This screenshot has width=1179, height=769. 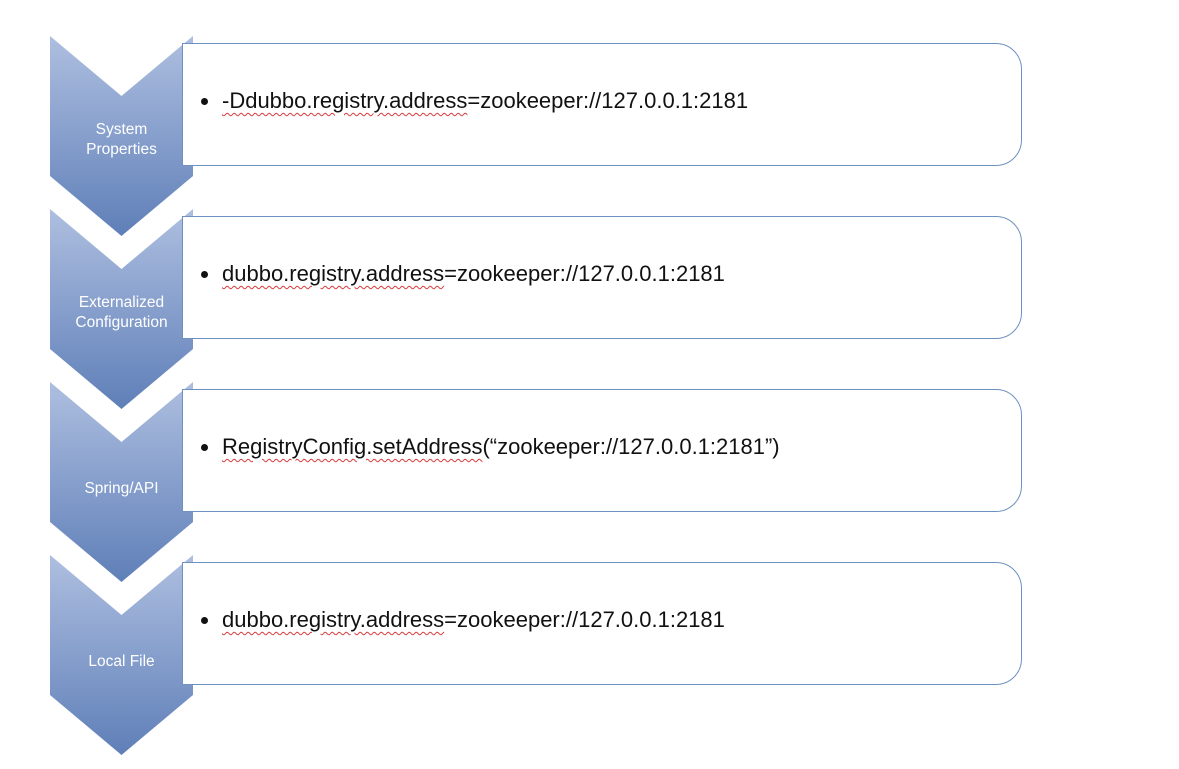 I want to click on chevron-label: System Properties, so click(x=121, y=139).